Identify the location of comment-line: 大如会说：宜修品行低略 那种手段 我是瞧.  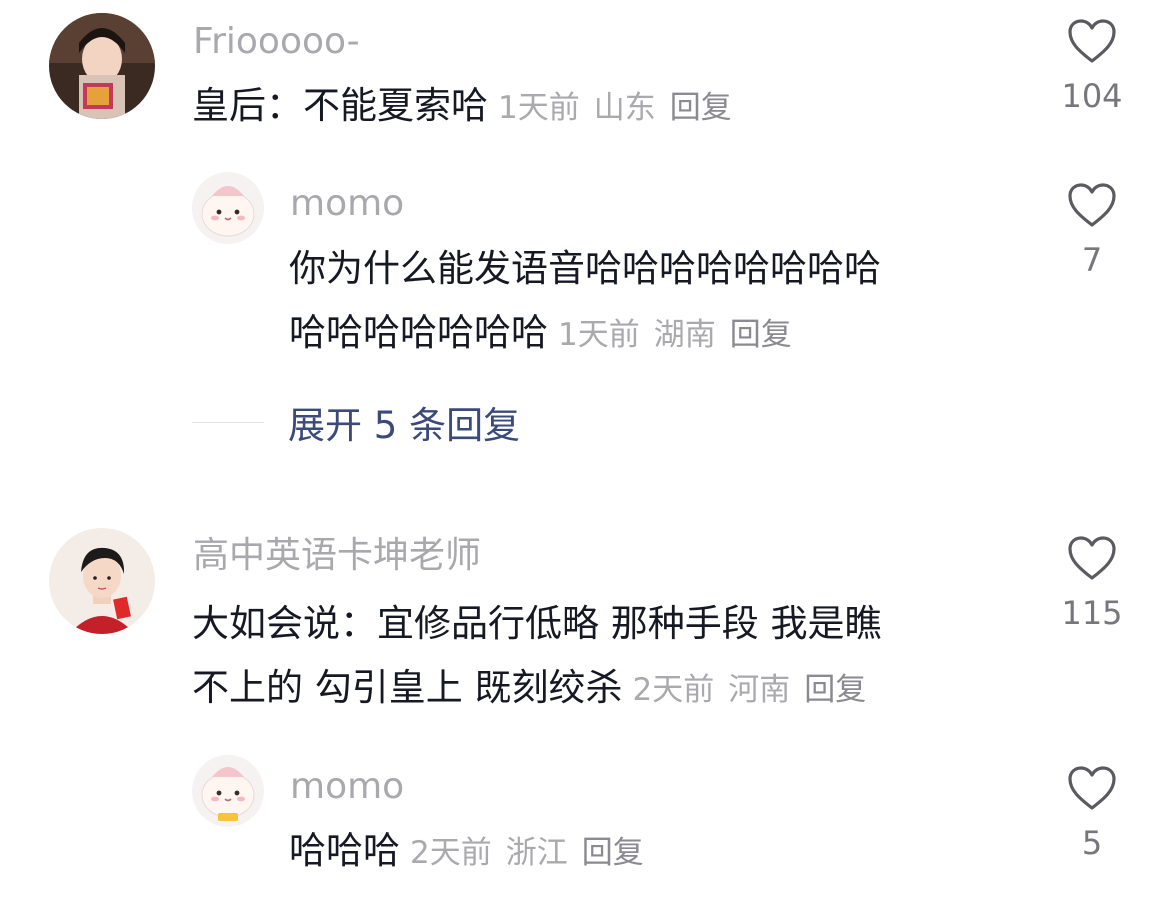
(537, 623).